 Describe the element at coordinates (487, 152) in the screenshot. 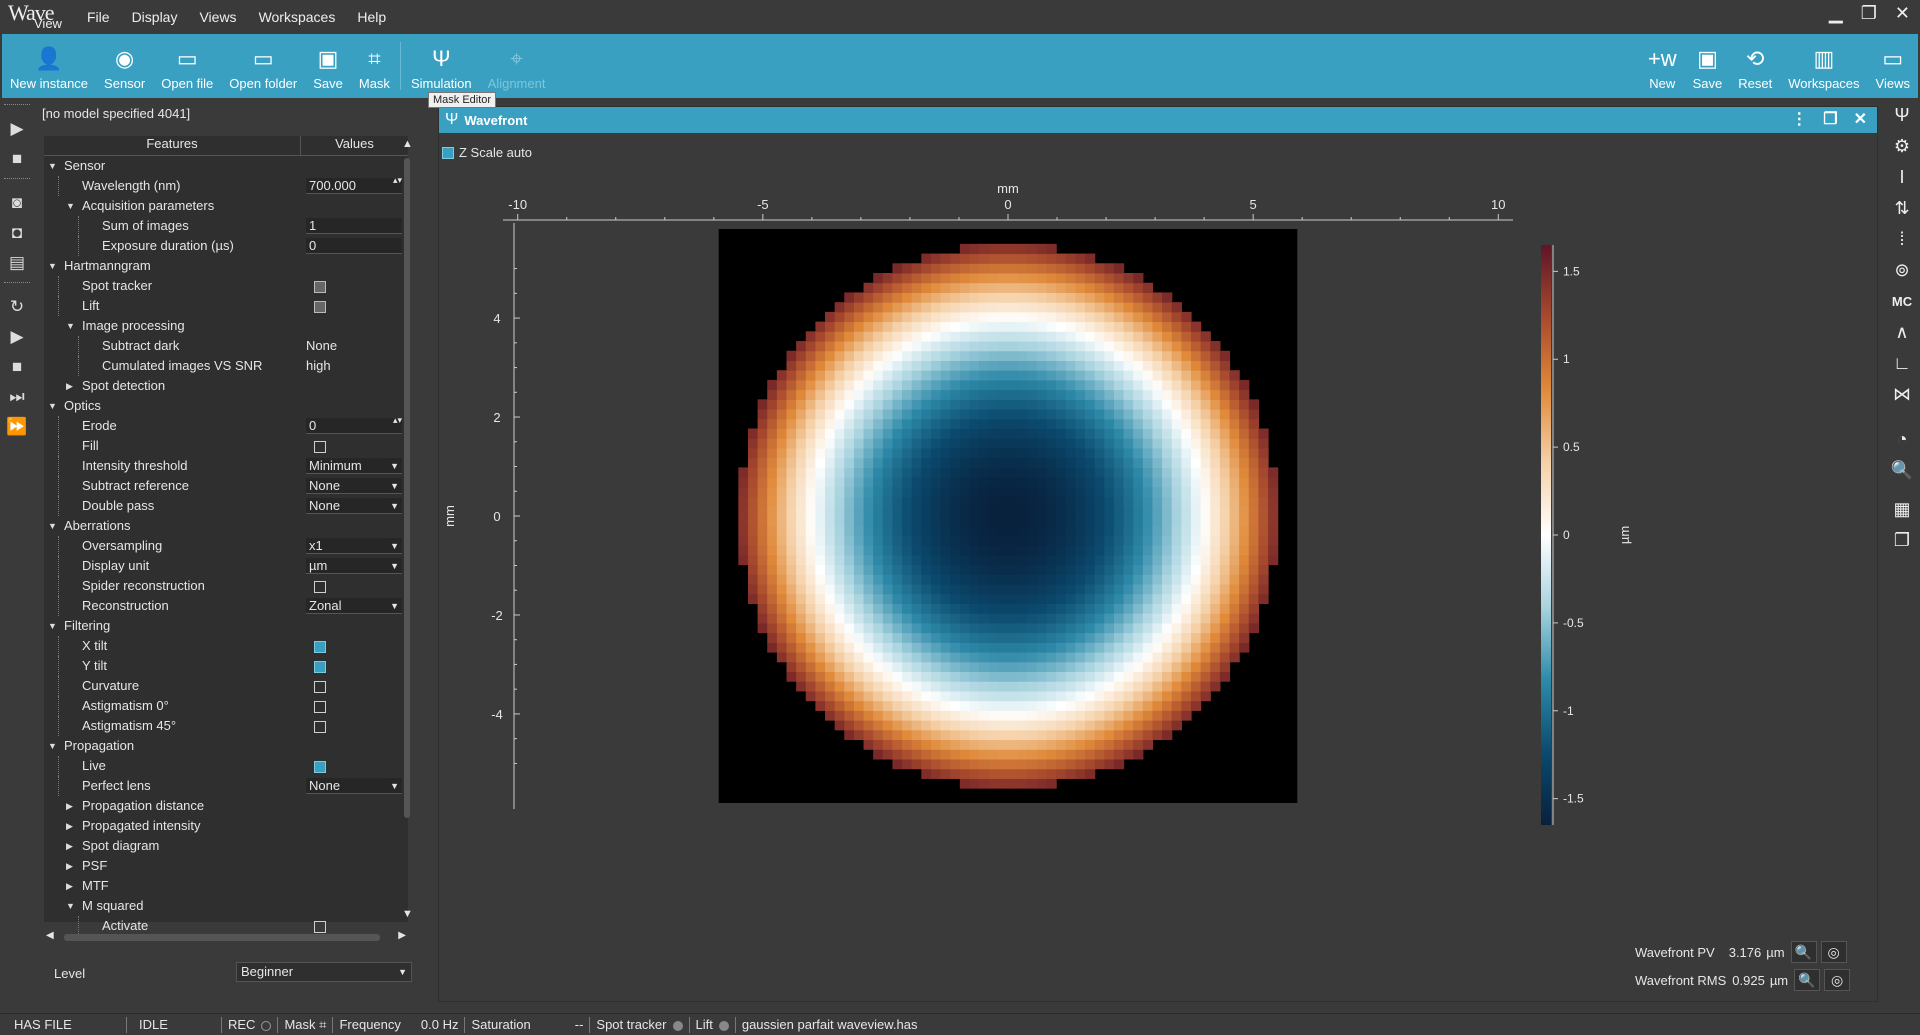

I see `z-scale-auto-checkbox: Z Scale auto` at that location.